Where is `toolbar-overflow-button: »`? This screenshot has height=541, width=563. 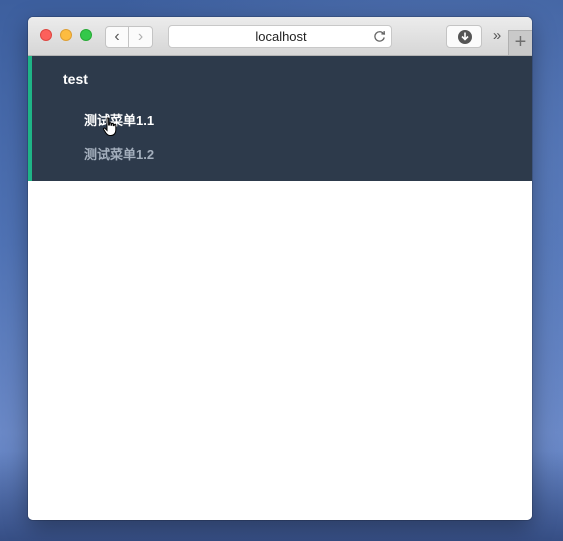
toolbar-overflow-button: » is located at coordinates (497, 36).